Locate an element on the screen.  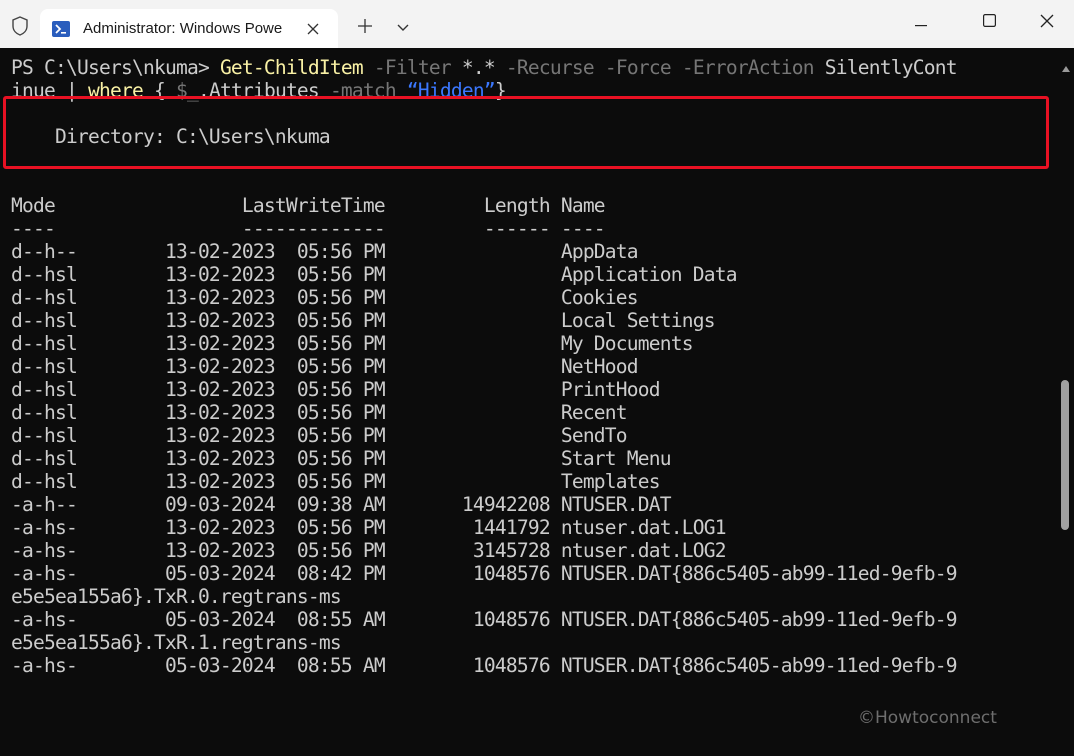
plus-icon is located at coordinates (365, 28).